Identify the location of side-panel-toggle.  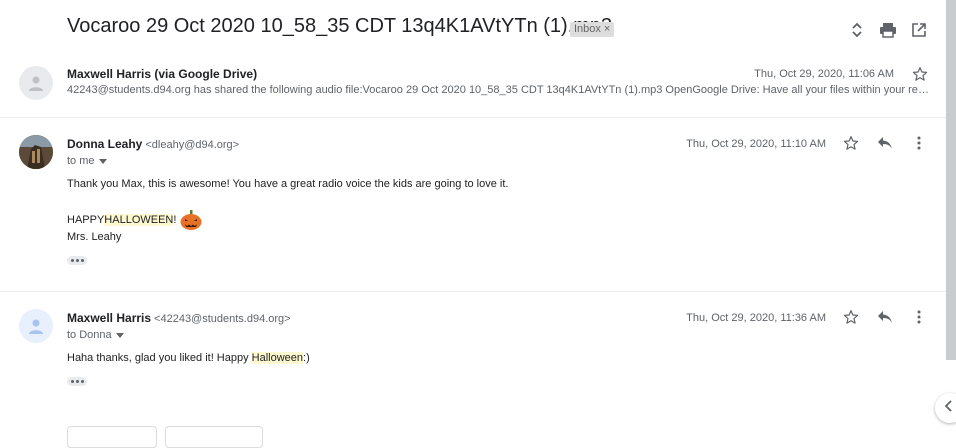
(945, 408).